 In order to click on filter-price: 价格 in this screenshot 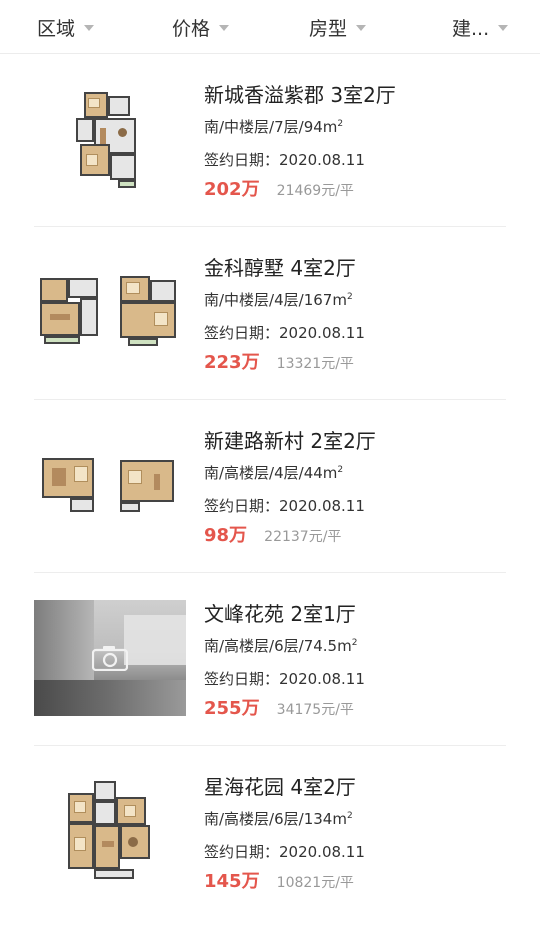, I will do `click(201, 27)`.